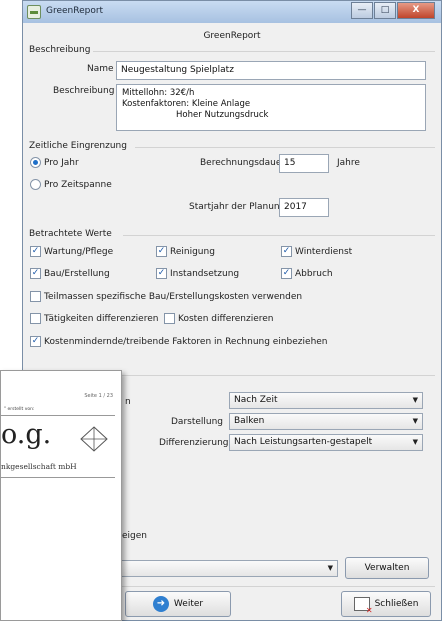 This screenshot has width=442, height=621. I want to click on differenzierung-label: Differenzierung, so click(194, 443).